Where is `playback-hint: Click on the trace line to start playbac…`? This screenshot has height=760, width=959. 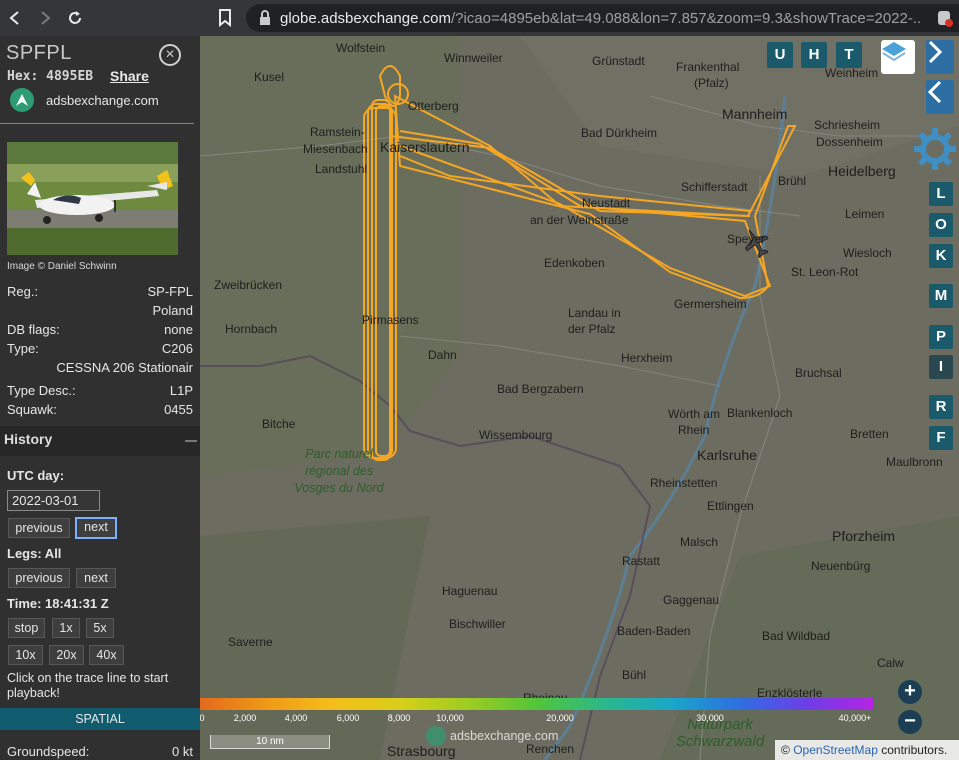 playback-hint: Click on the trace line to start playbac… is located at coordinates (88, 685).